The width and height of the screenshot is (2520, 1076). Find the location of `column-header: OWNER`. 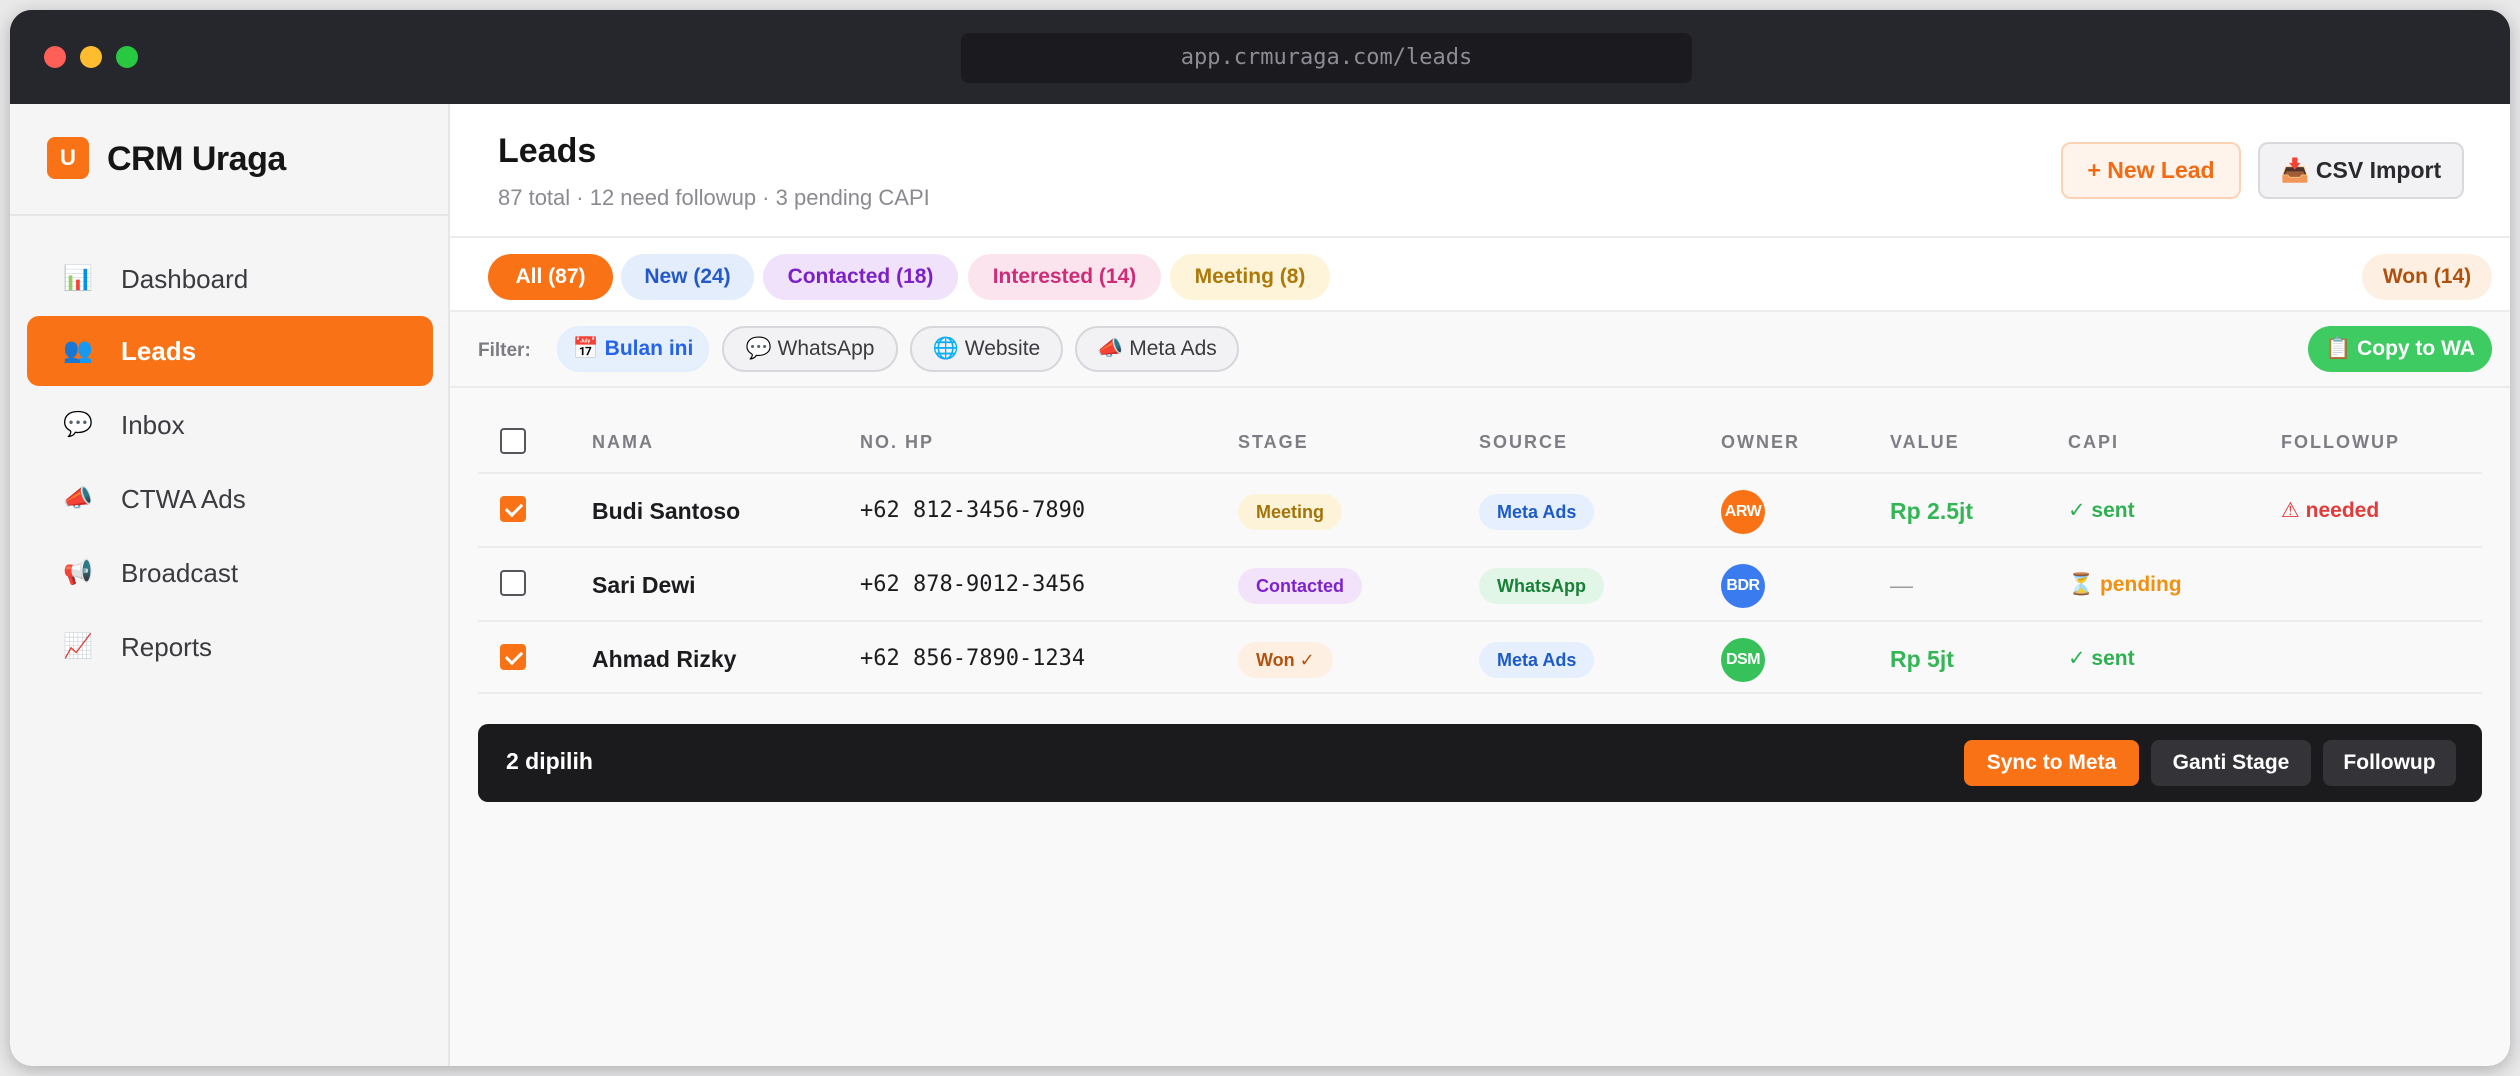

column-header: OWNER is located at coordinates (1760, 442).